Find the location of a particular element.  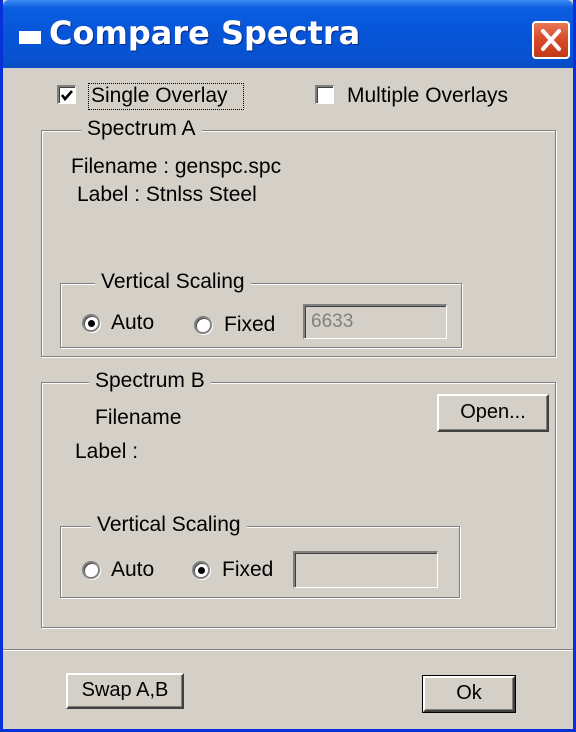

spectrum-a-vertical-scaling-title: Vertical Scaling is located at coordinates (173, 282).